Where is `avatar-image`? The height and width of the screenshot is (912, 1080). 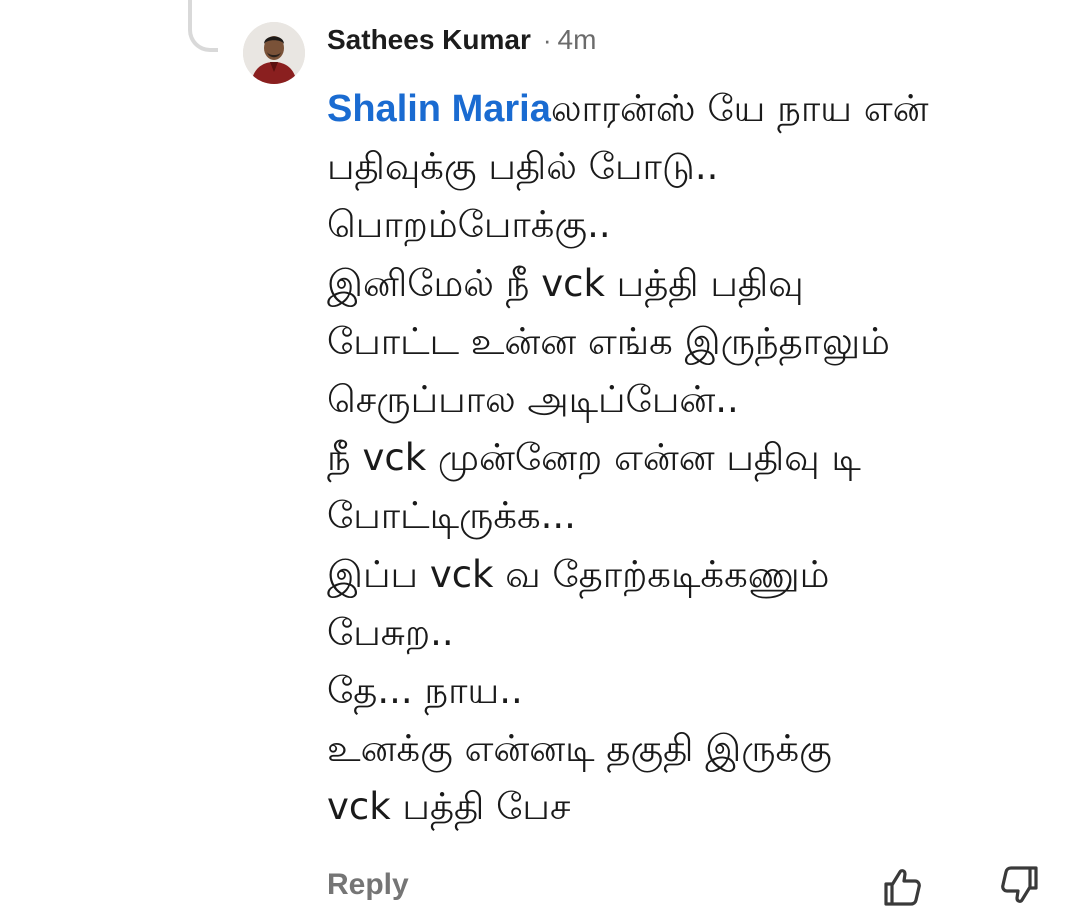 avatar-image is located at coordinates (274, 53).